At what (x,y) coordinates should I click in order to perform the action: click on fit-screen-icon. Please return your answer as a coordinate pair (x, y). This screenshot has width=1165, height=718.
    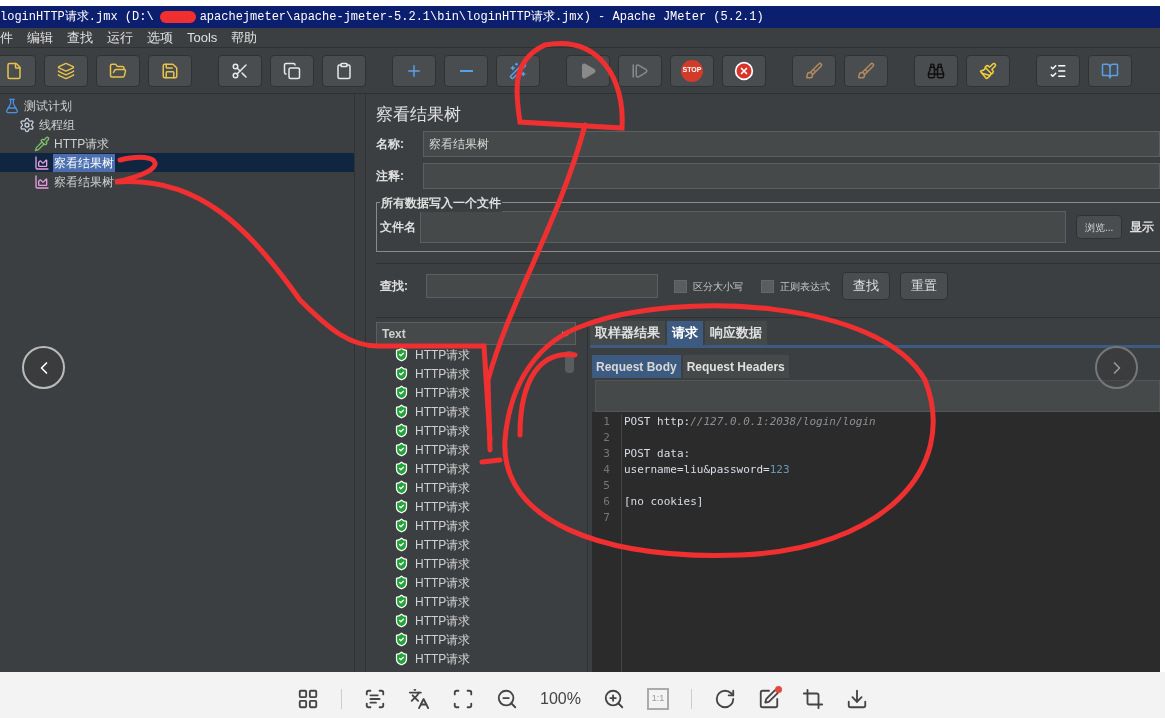
    Looking at the image, I should click on (463, 699).